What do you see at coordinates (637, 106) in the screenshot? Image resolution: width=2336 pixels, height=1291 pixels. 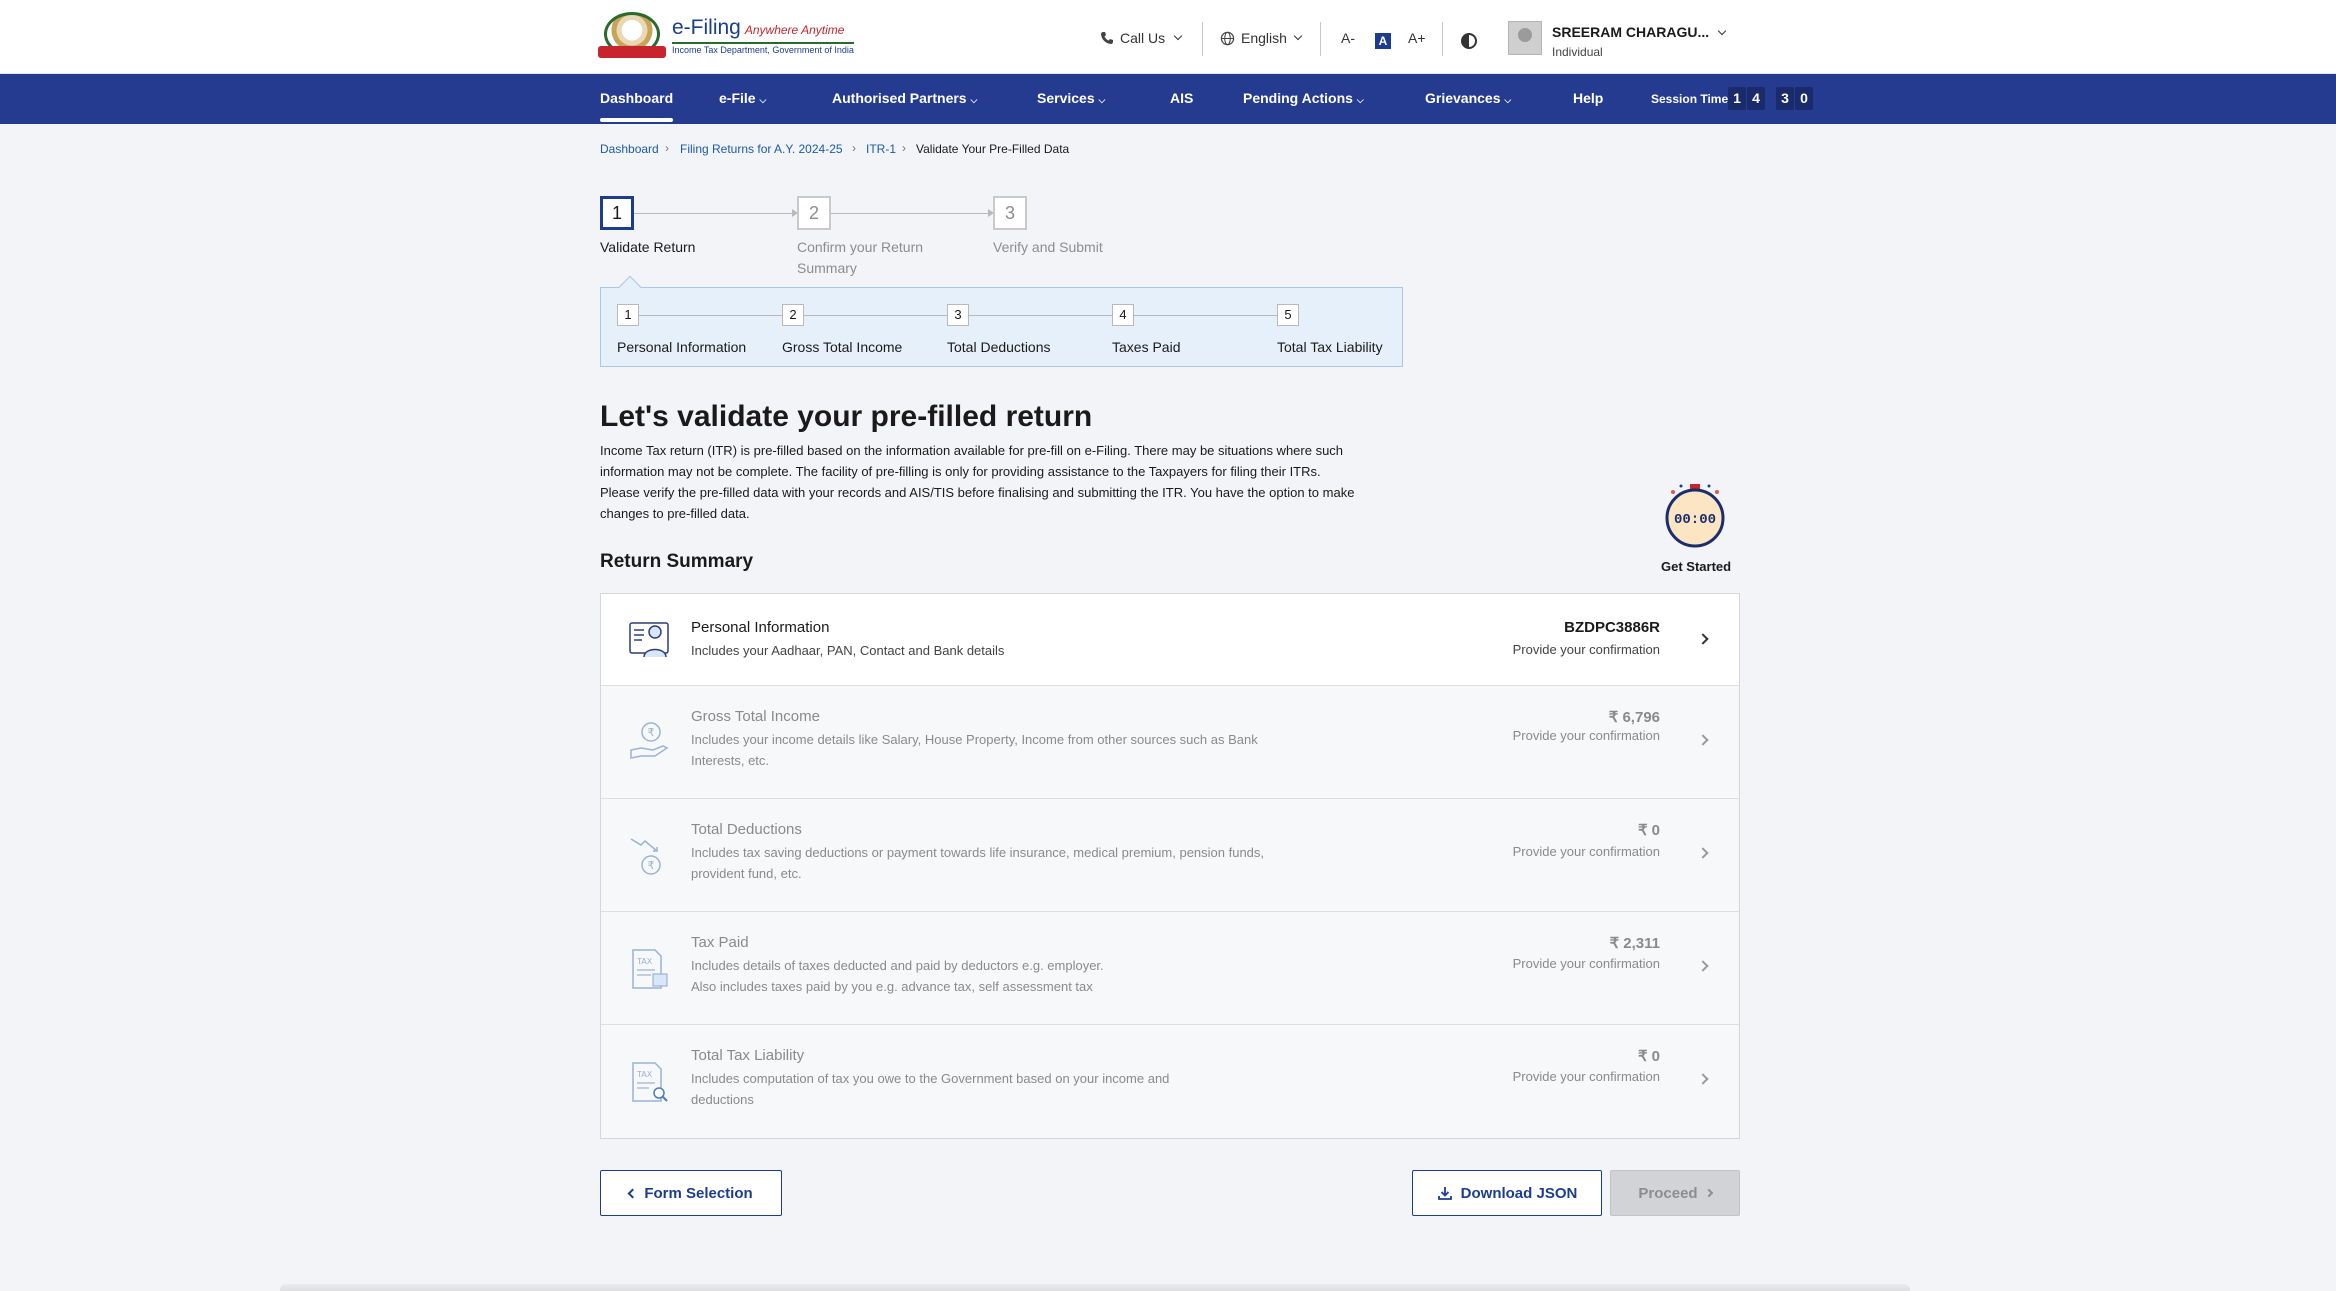 I see `nav-dashboard: Dashboard` at bounding box center [637, 106].